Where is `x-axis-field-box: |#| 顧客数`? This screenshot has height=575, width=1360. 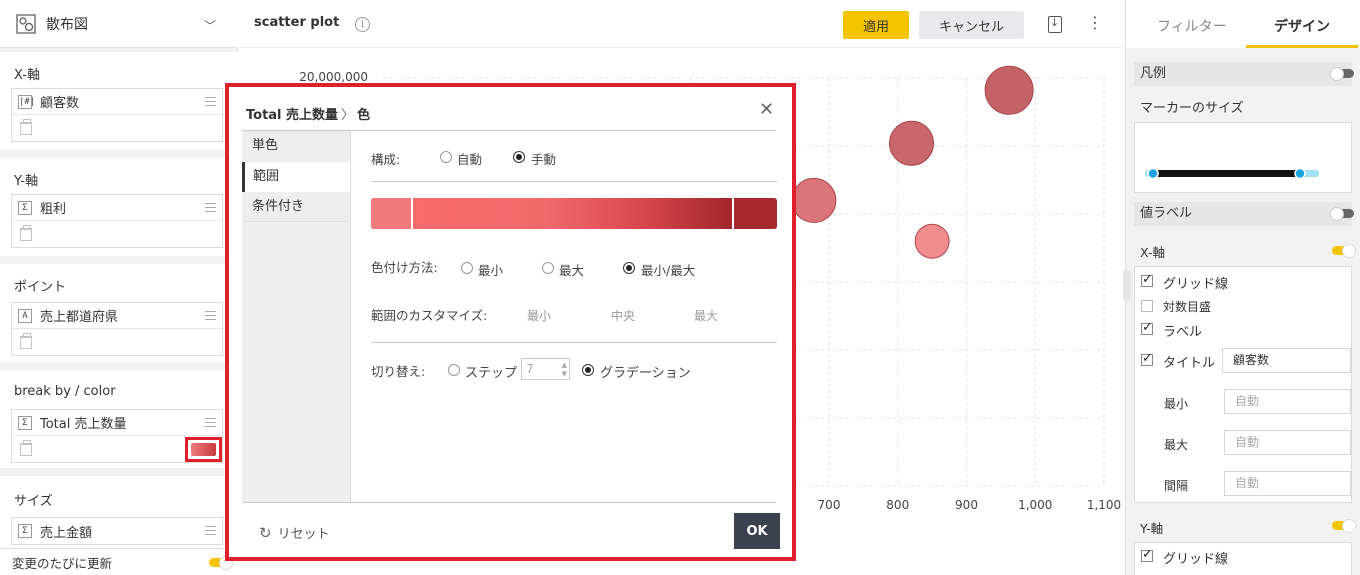 x-axis-field-box: |#| 顧客数 is located at coordinates (117, 115).